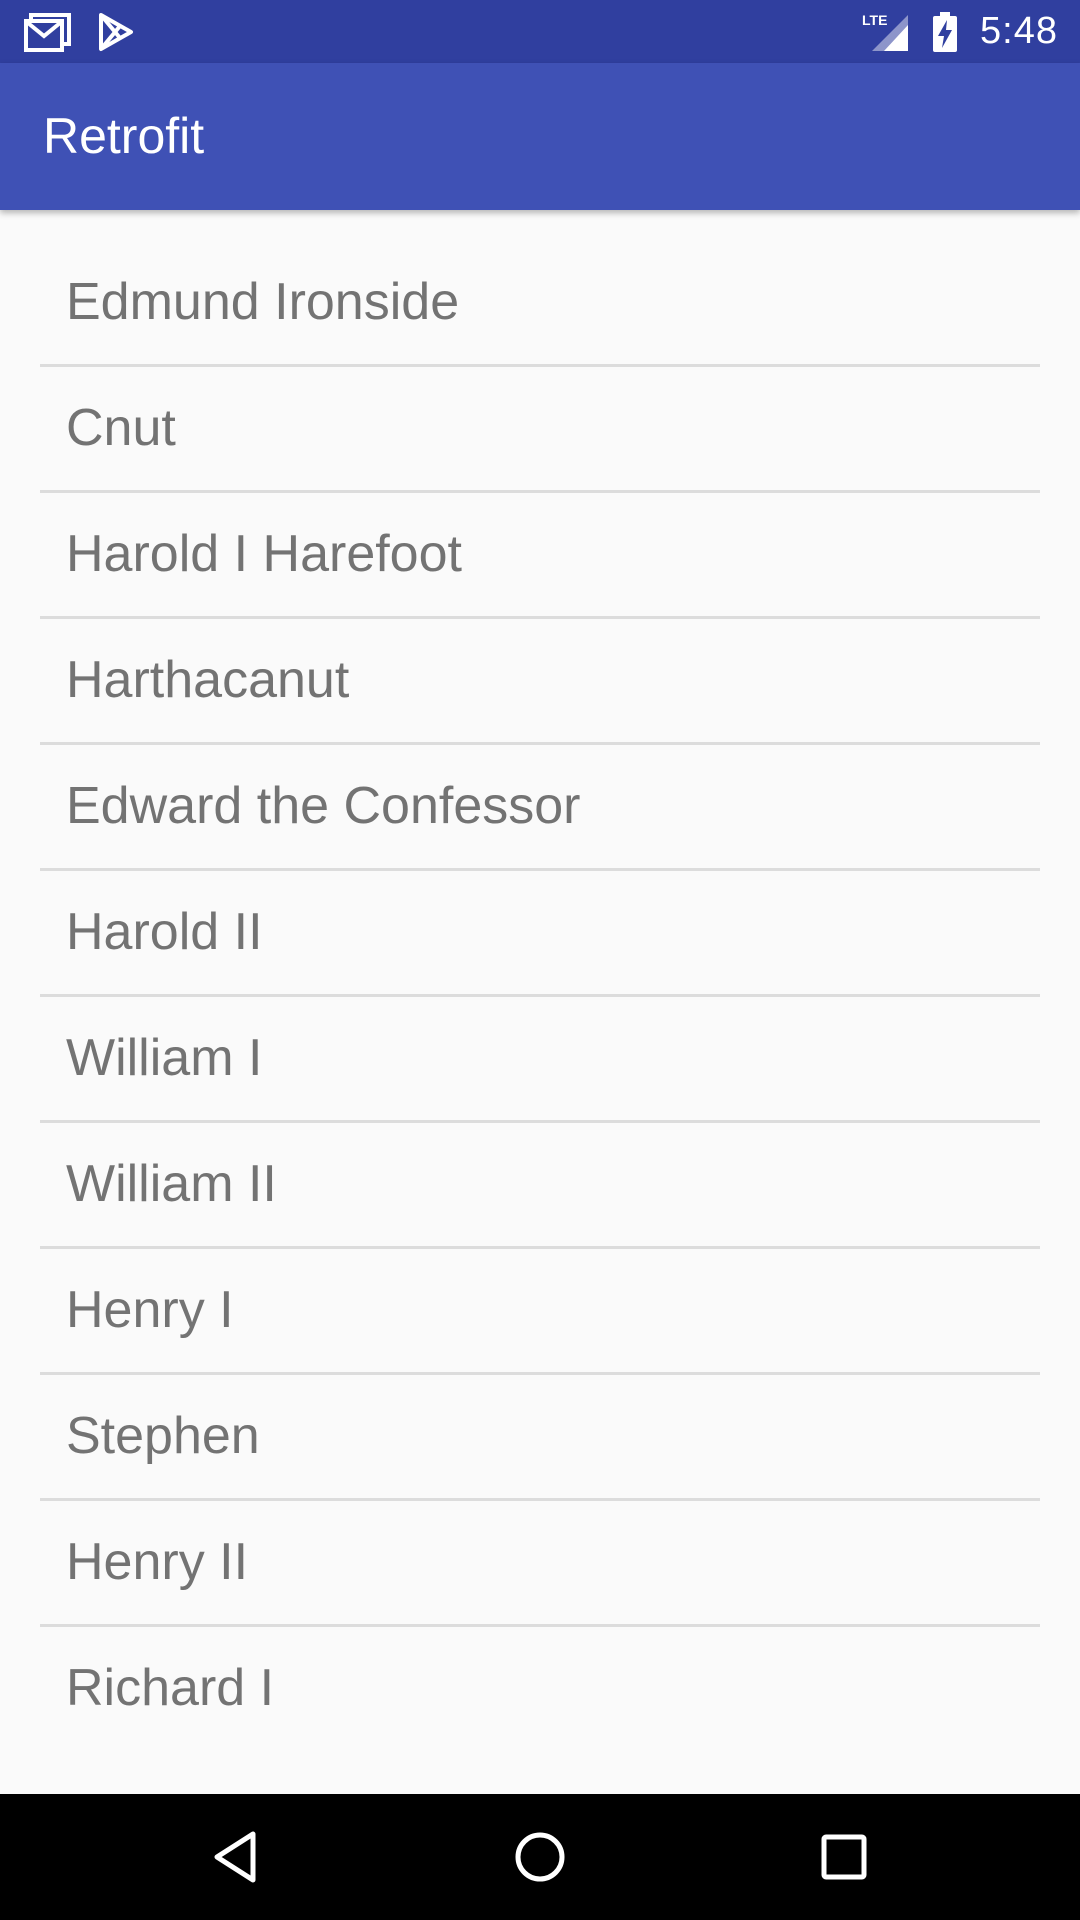  I want to click on list-item: Edmund Ironside, so click(540, 303).